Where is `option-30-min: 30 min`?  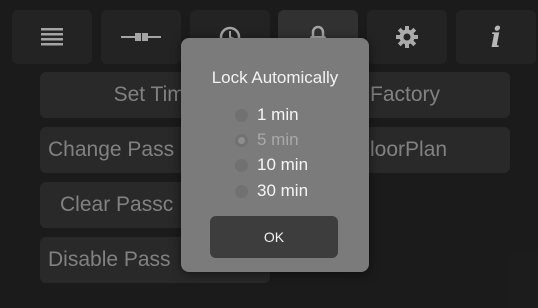 option-30-min: 30 min is located at coordinates (271, 191).